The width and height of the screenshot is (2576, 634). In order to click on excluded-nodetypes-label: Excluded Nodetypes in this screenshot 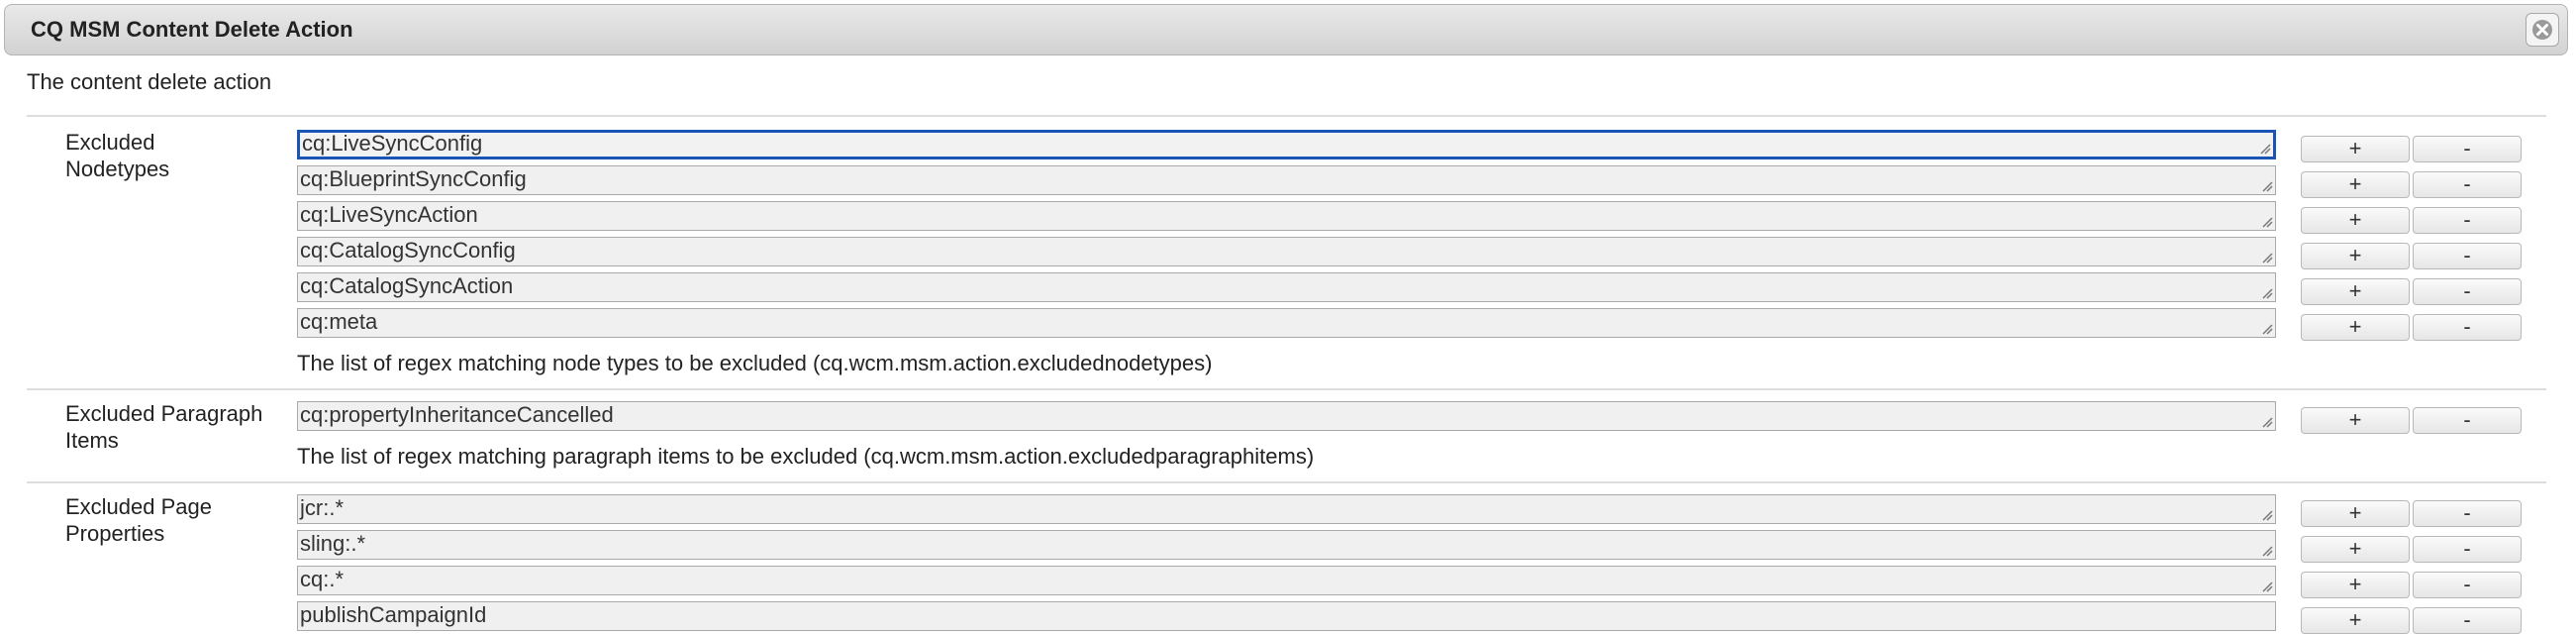, I will do `click(118, 155)`.